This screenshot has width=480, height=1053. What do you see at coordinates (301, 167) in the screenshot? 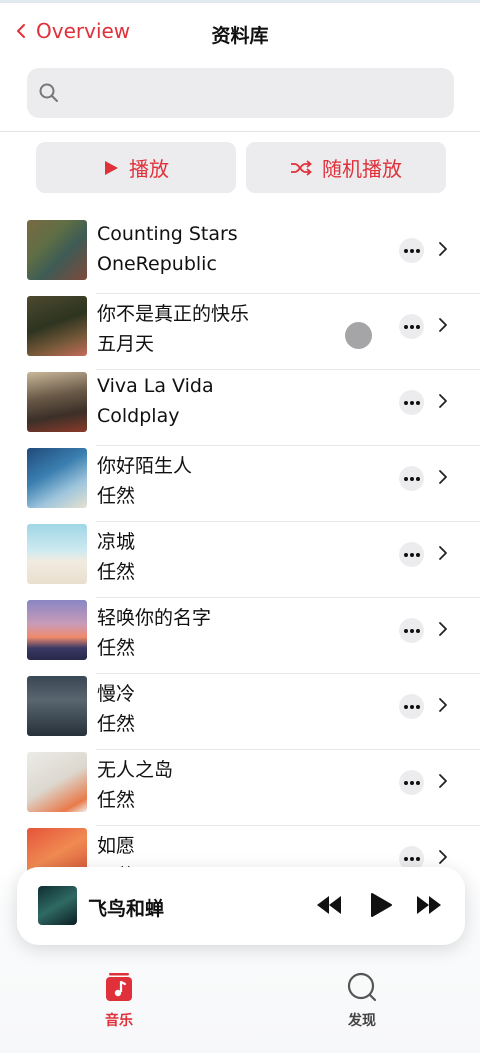
I see `shuffle-icon` at bounding box center [301, 167].